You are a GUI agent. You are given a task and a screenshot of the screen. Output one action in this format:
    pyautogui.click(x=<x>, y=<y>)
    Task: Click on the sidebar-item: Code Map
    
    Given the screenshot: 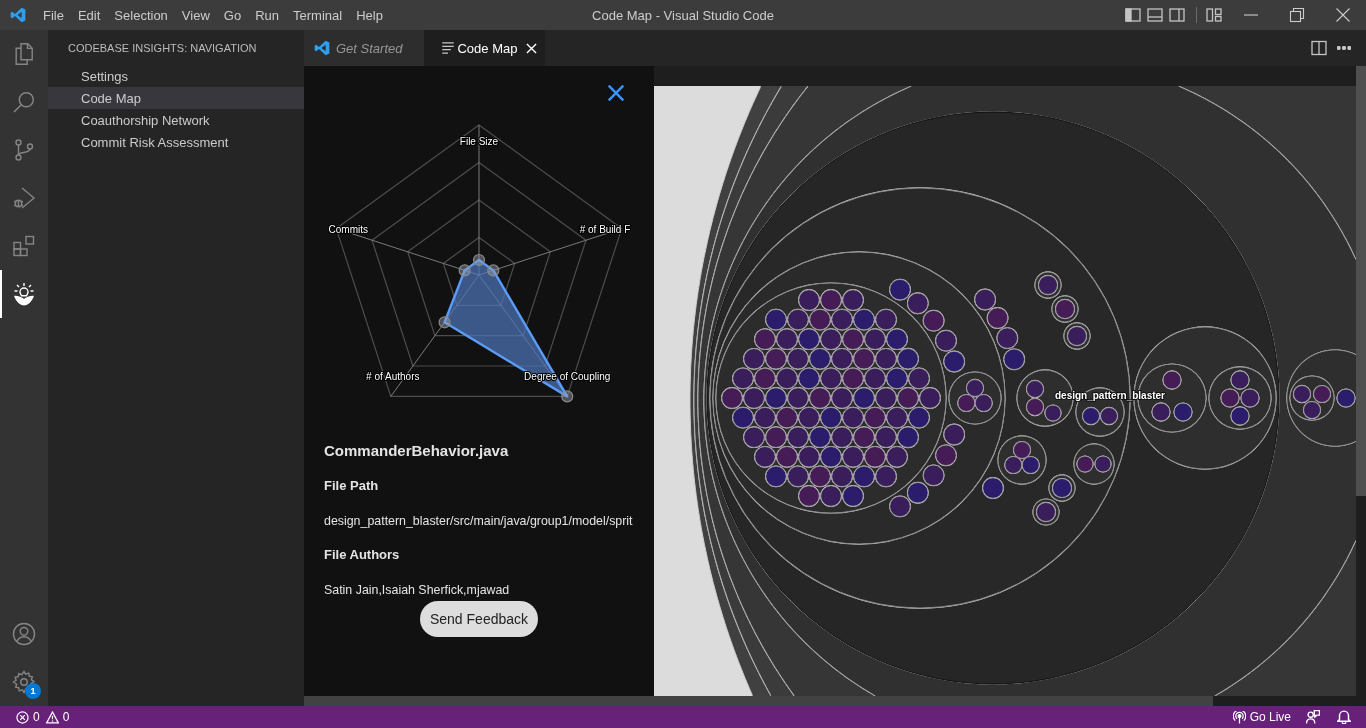 What is the action you would take?
    pyautogui.click(x=176, y=98)
    